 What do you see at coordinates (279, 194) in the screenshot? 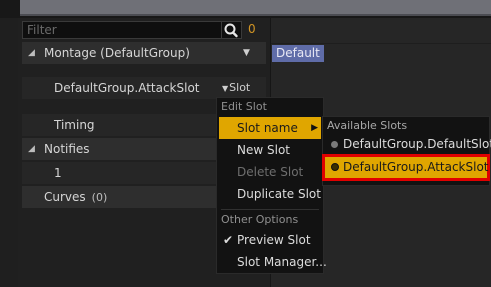
I see `menu-item-label: Duplicate Slot` at bounding box center [279, 194].